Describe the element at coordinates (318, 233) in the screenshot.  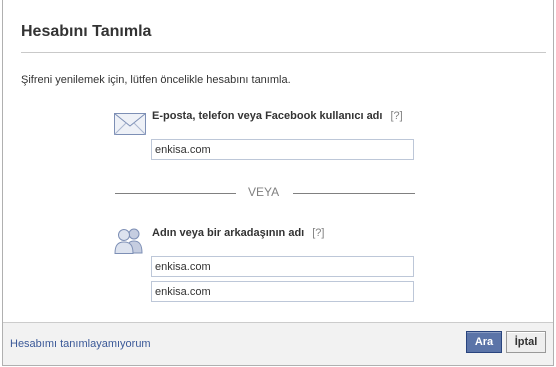
I see `name-help-link: [?]` at that location.